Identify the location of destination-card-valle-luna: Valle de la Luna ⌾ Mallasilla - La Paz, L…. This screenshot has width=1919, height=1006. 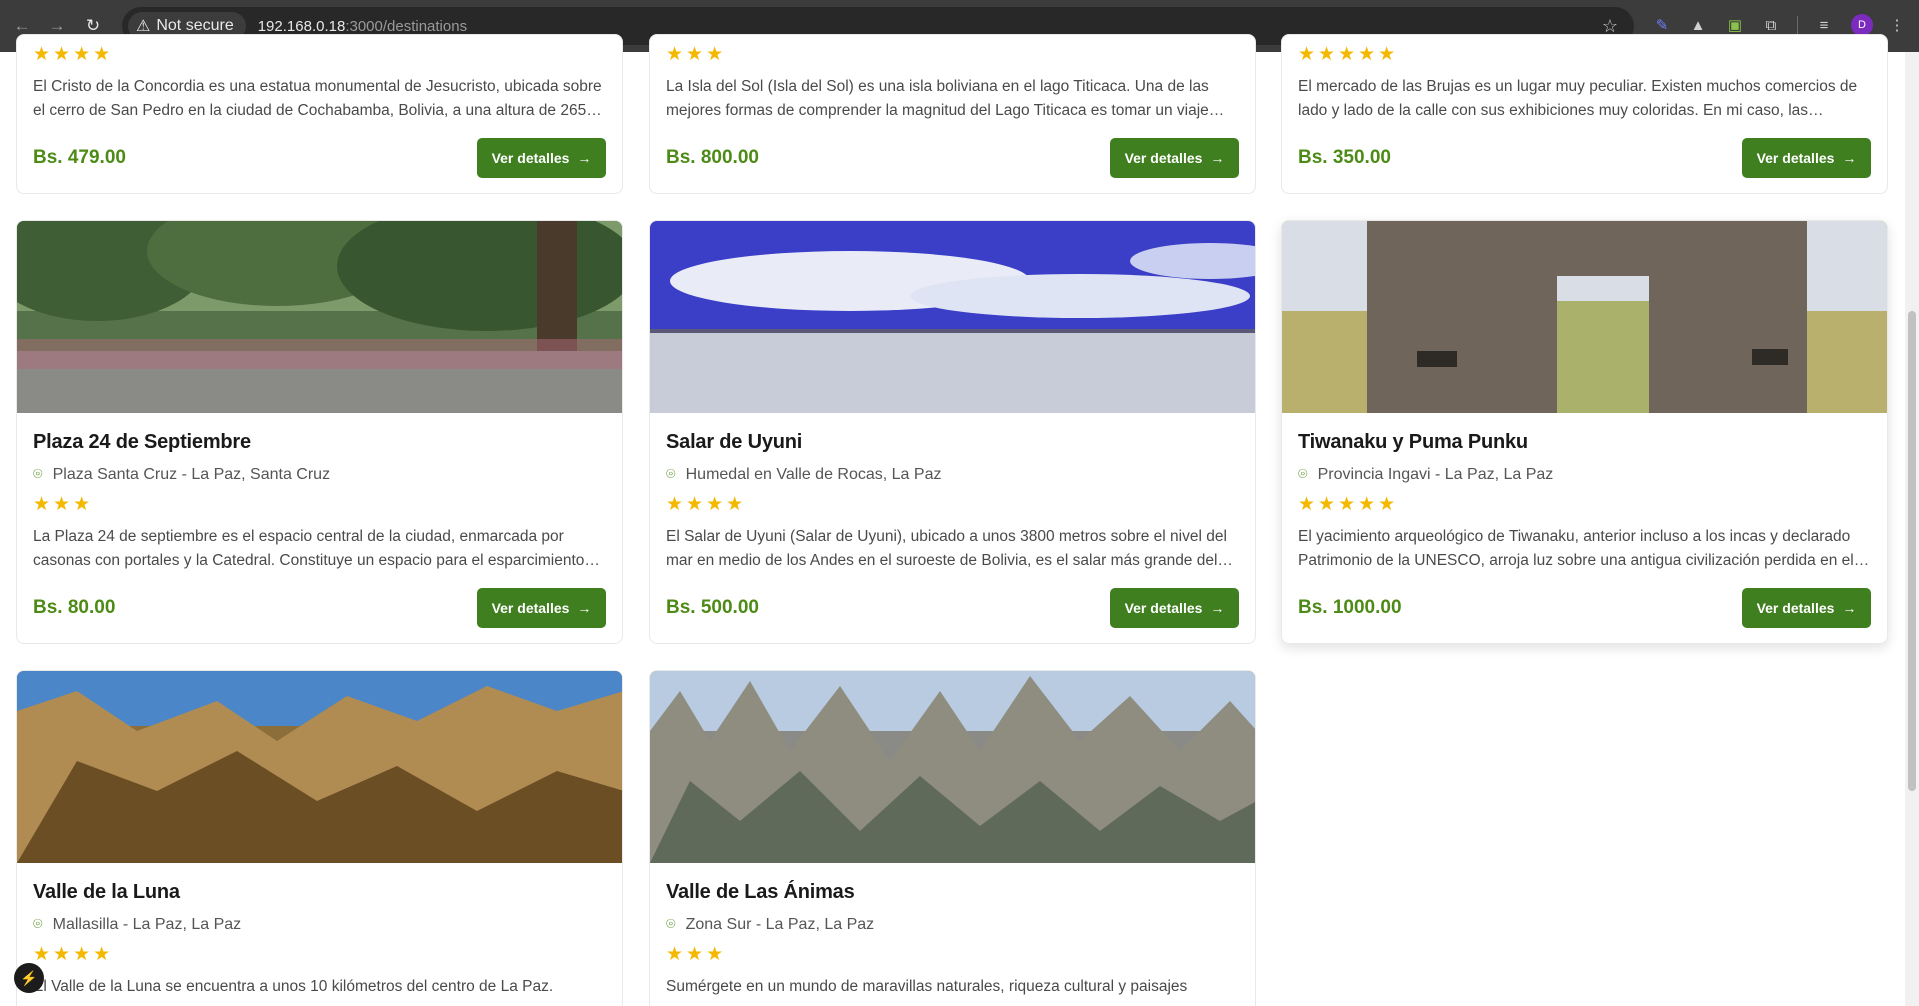
(319, 838).